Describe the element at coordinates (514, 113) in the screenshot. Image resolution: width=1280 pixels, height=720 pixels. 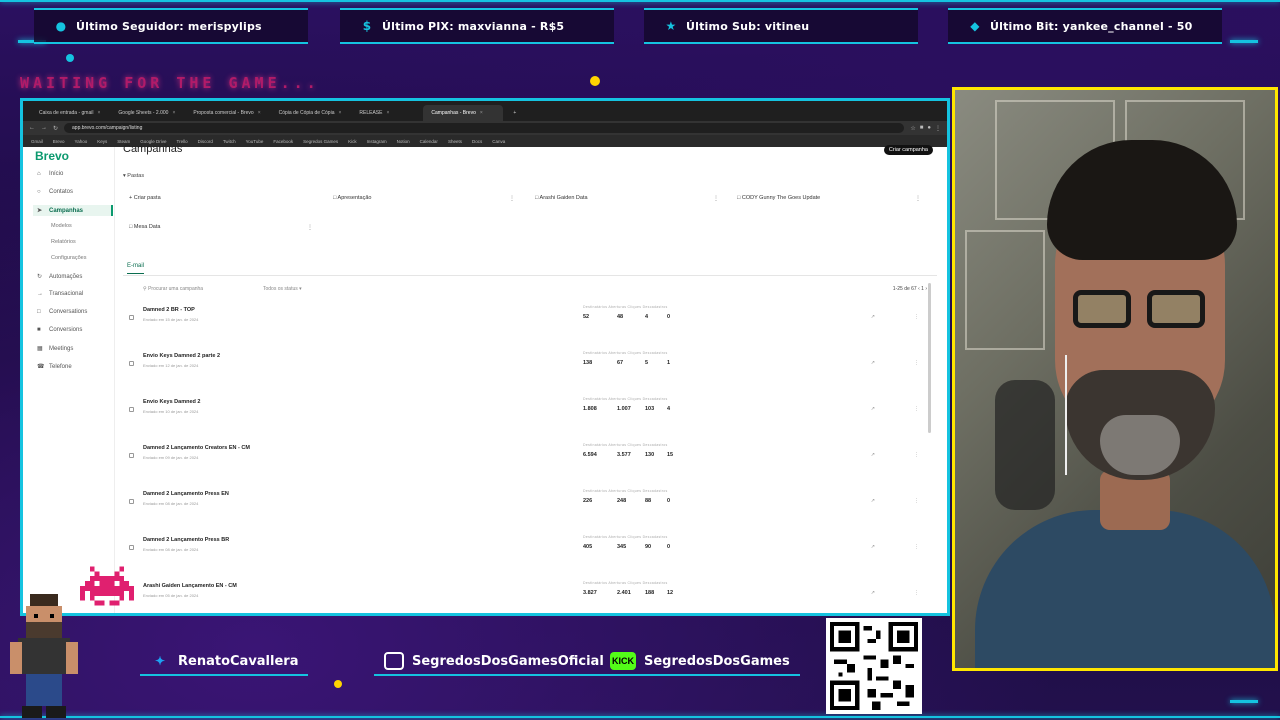
I see `new-tab-button: +` at that location.